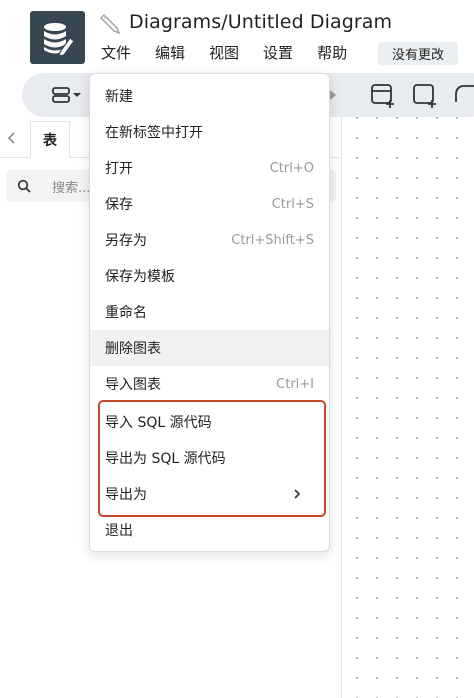  I want to click on add-table-icon, so click(382, 96).